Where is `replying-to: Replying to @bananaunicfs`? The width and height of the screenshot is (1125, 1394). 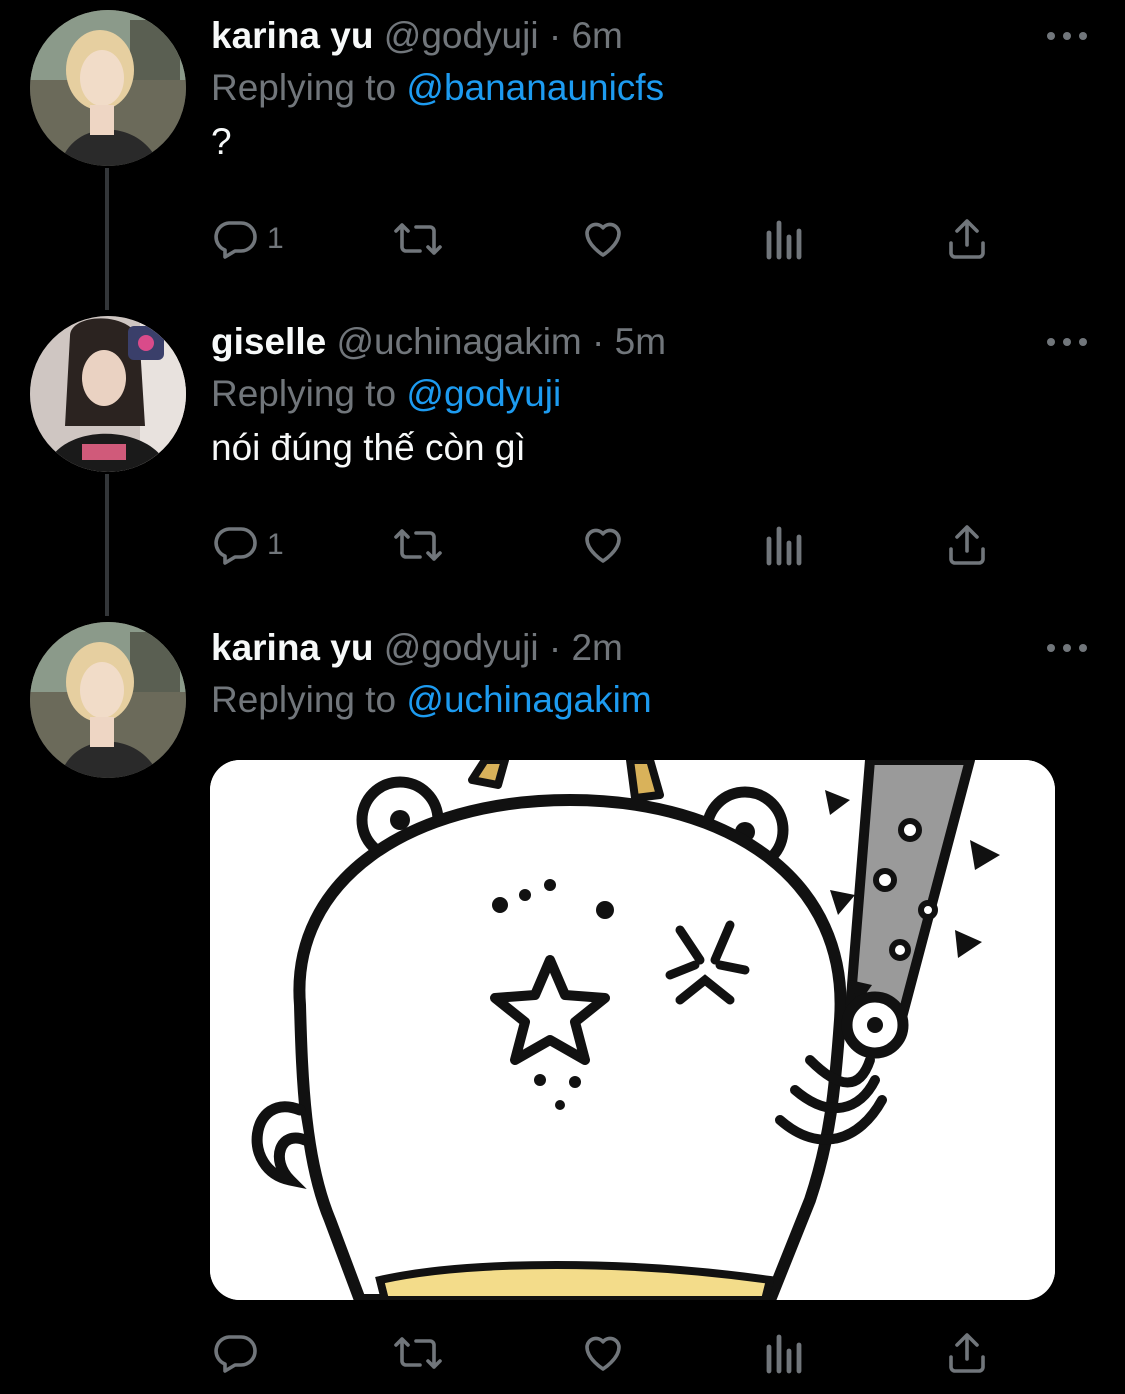
replying-to: Replying to @bananaunicfs is located at coordinates (437, 88).